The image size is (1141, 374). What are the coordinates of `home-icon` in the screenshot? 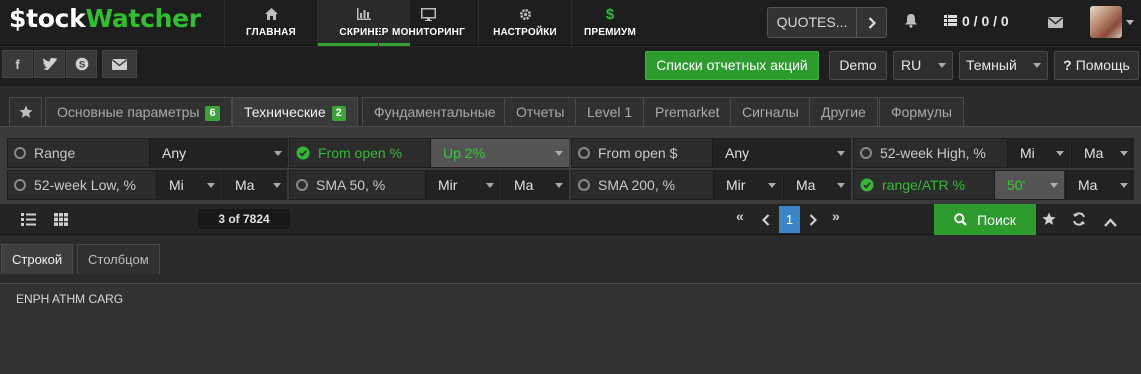 It's located at (271, 14).